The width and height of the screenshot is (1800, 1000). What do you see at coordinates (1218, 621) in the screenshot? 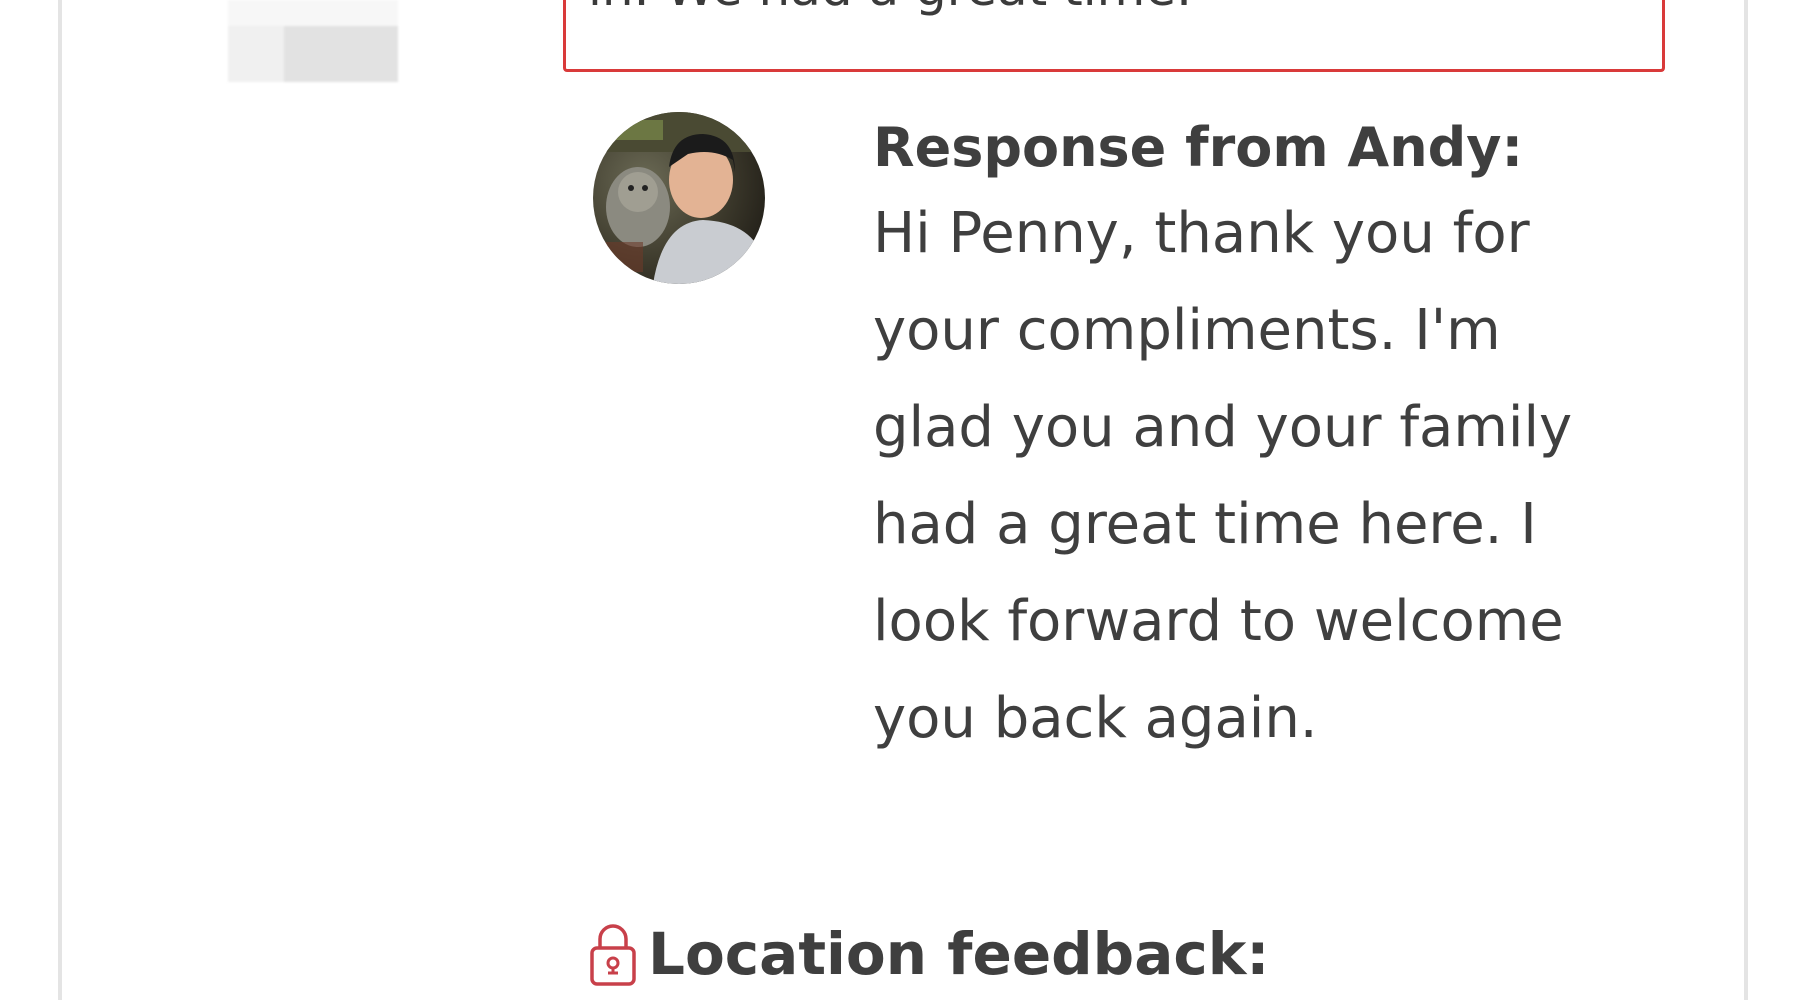
I see `response-line: look forward to welcome` at bounding box center [1218, 621].